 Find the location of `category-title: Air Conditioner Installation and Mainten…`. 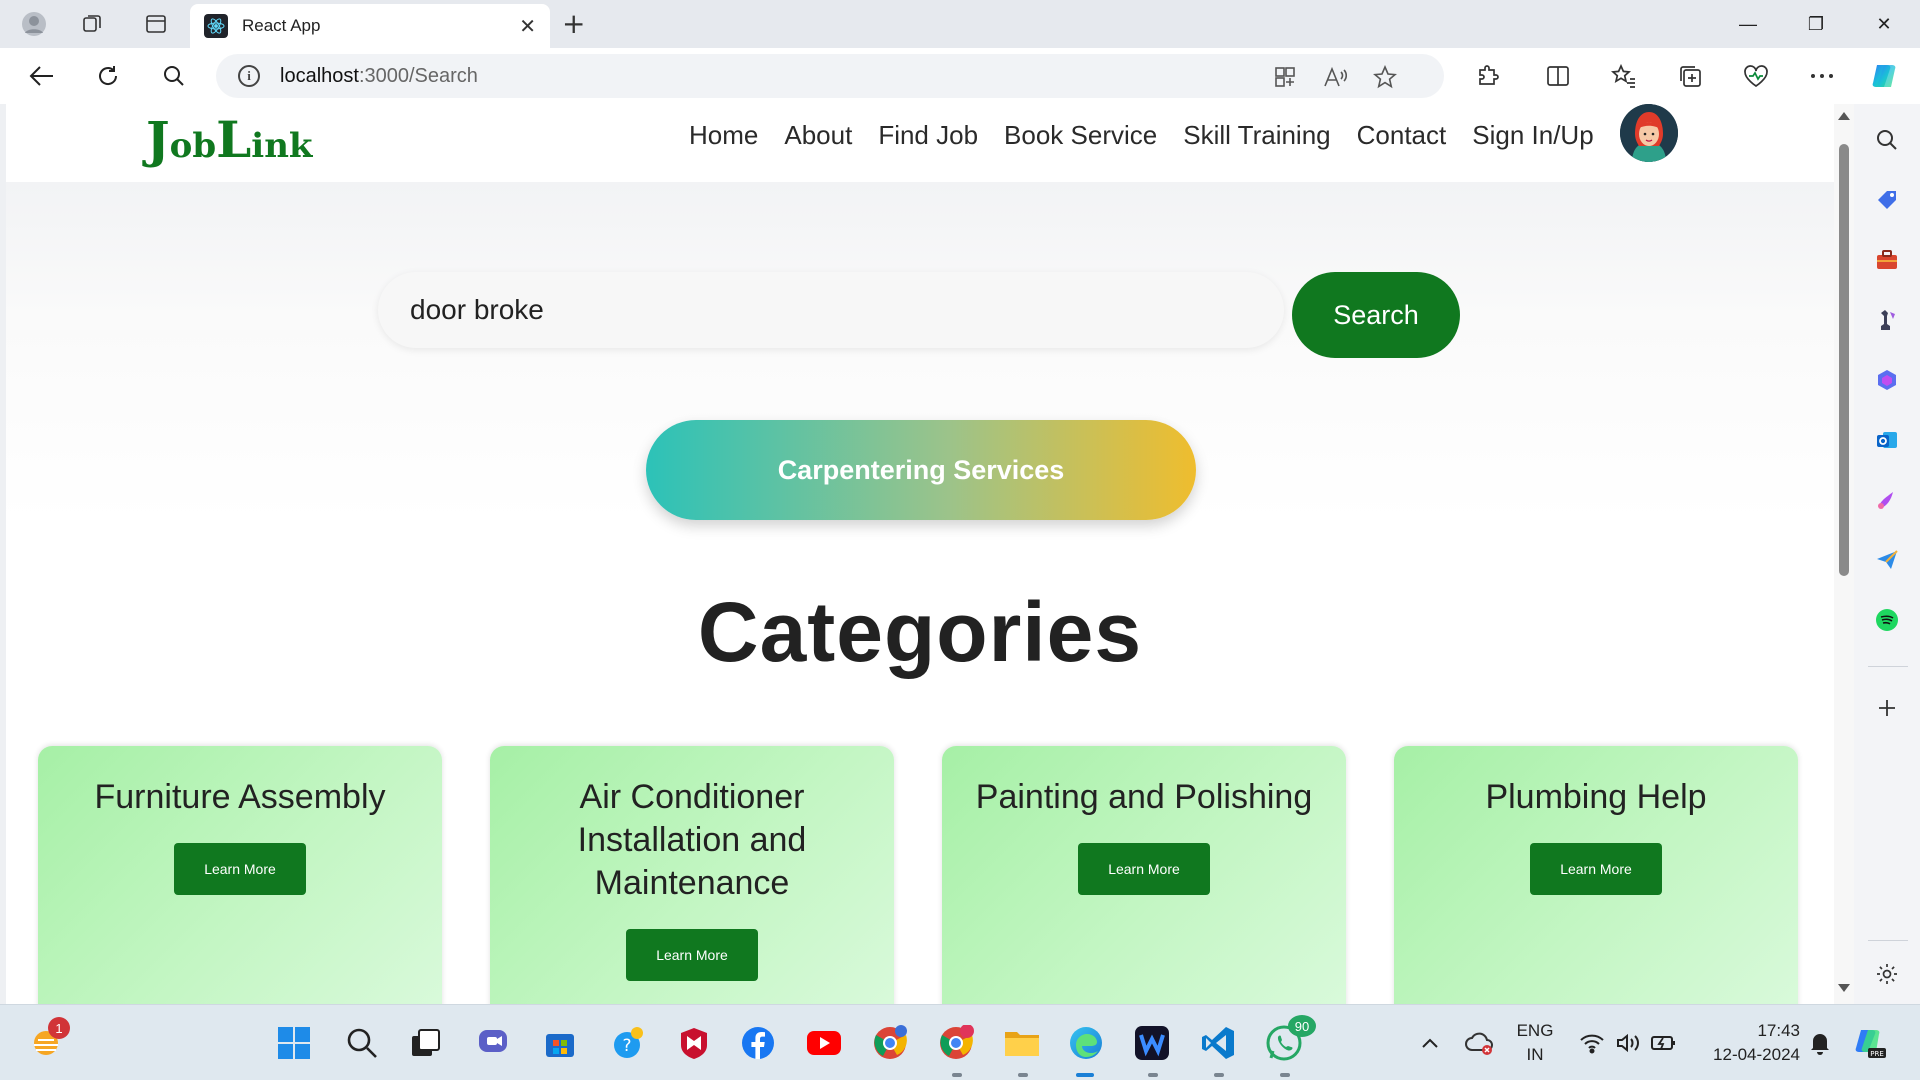

category-title: Air Conditioner Installation and Mainten… is located at coordinates (692, 840).